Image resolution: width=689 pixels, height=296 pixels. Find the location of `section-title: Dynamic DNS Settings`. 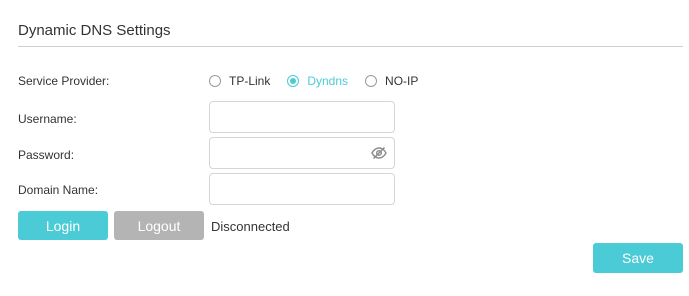

section-title: Dynamic DNS Settings is located at coordinates (94, 30).